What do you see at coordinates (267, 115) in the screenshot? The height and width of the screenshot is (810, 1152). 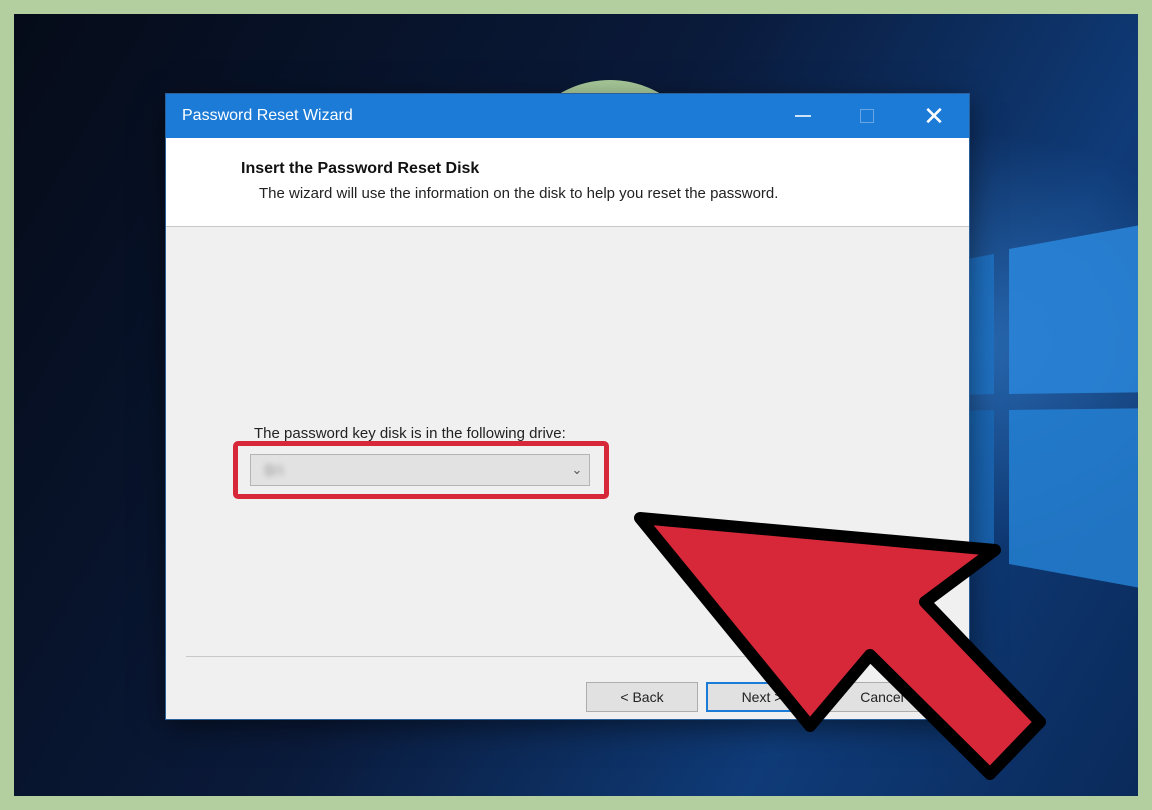 I see `window-title: Password Reset Wizard` at bounding box center [267, 115].